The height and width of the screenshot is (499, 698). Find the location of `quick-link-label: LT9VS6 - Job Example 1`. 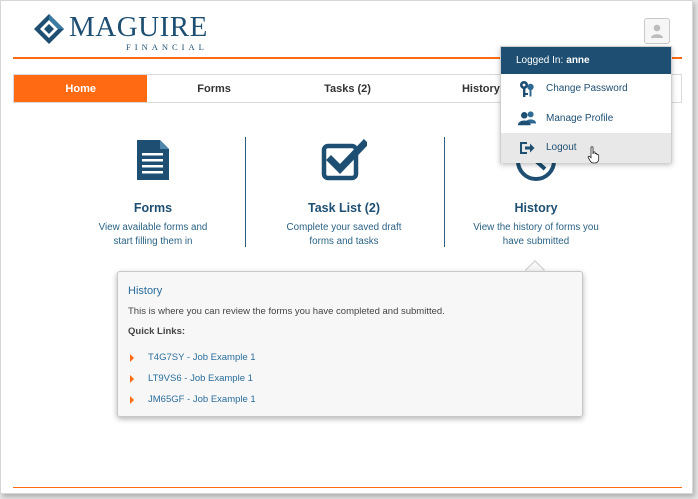

quick-link-label: LT9VS6 - Job Example 1 is located at coordinates (200, 378).